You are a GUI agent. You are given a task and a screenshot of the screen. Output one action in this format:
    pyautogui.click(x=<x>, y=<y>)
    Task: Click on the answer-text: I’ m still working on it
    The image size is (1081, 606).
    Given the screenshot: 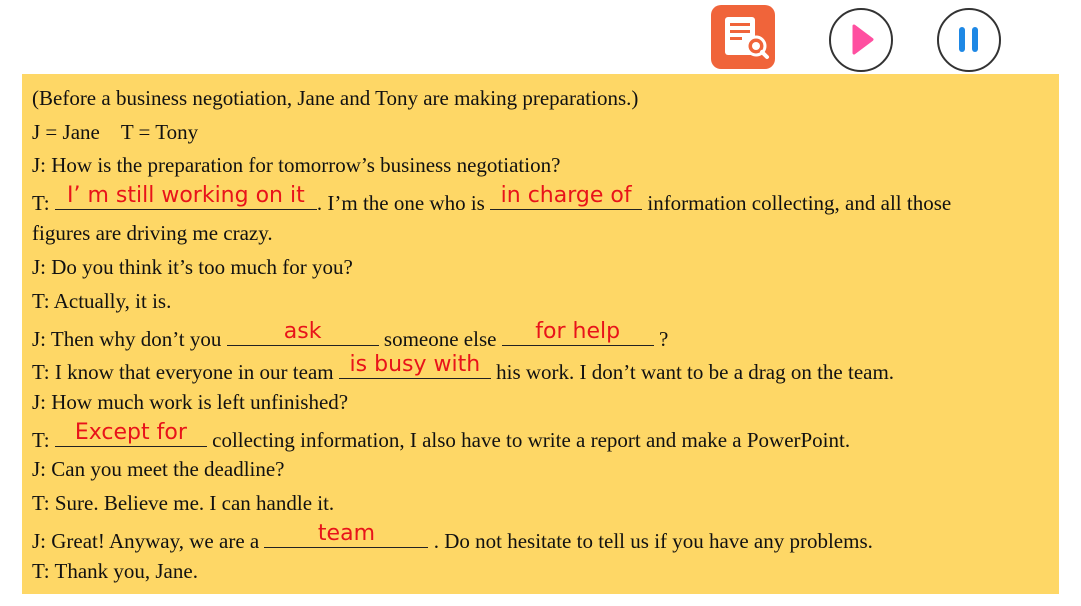 What is the action you would take?
    pyautogui.click(x=186, y=195)
    